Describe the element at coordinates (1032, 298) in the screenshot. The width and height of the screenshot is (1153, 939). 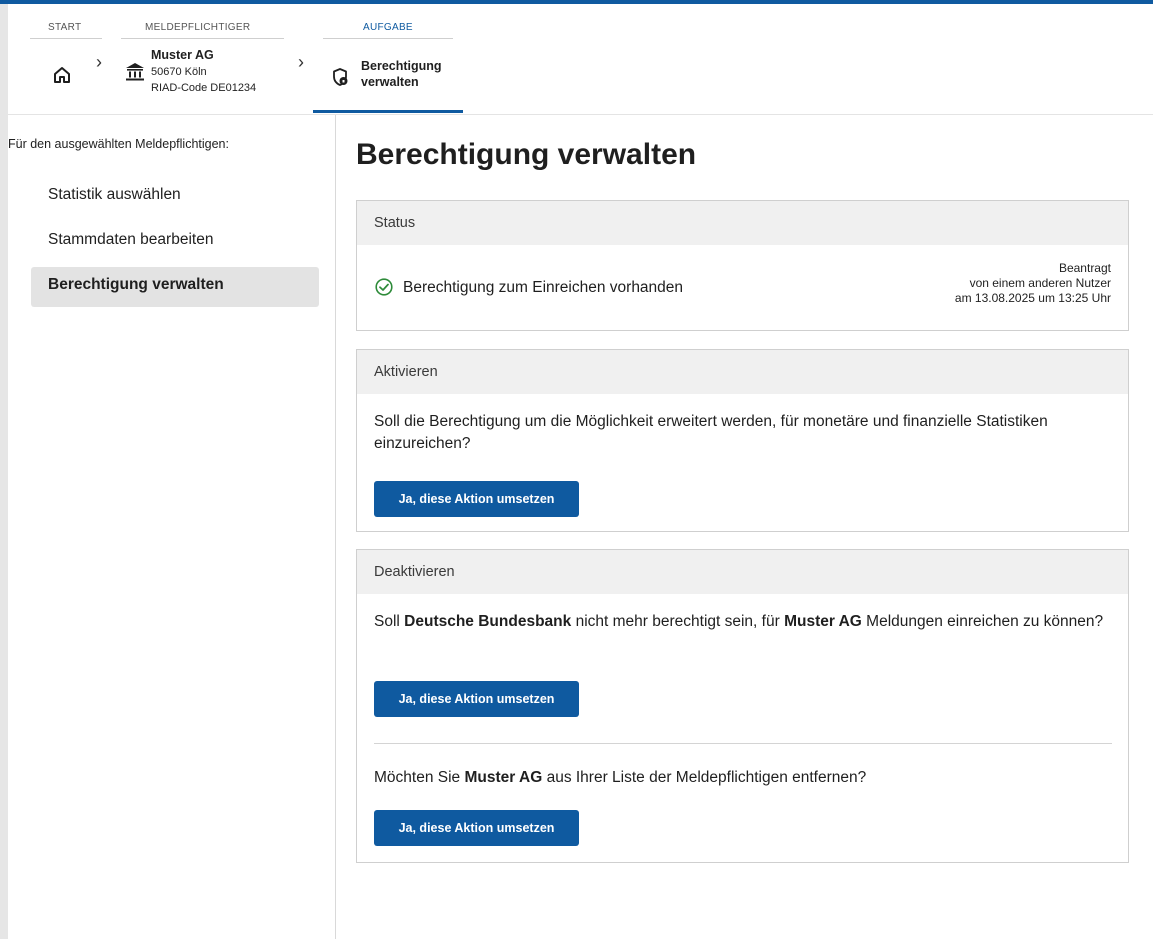
I see `status-meta-date: am 13.08.2025 um 13:25 Uhr` at that location.